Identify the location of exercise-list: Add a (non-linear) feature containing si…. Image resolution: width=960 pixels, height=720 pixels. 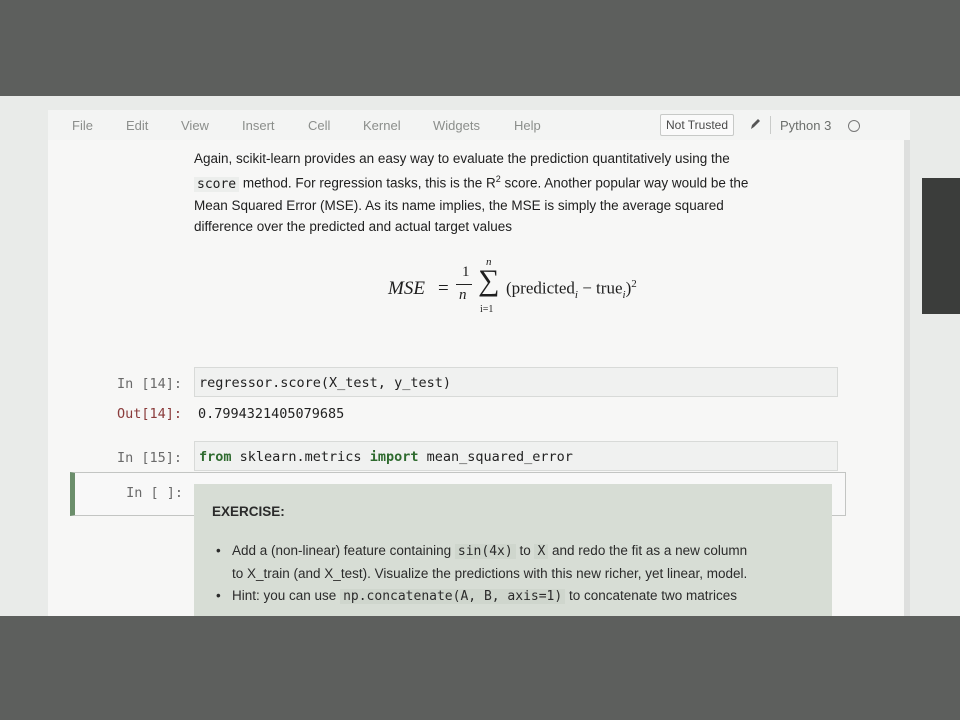
(517, 574).